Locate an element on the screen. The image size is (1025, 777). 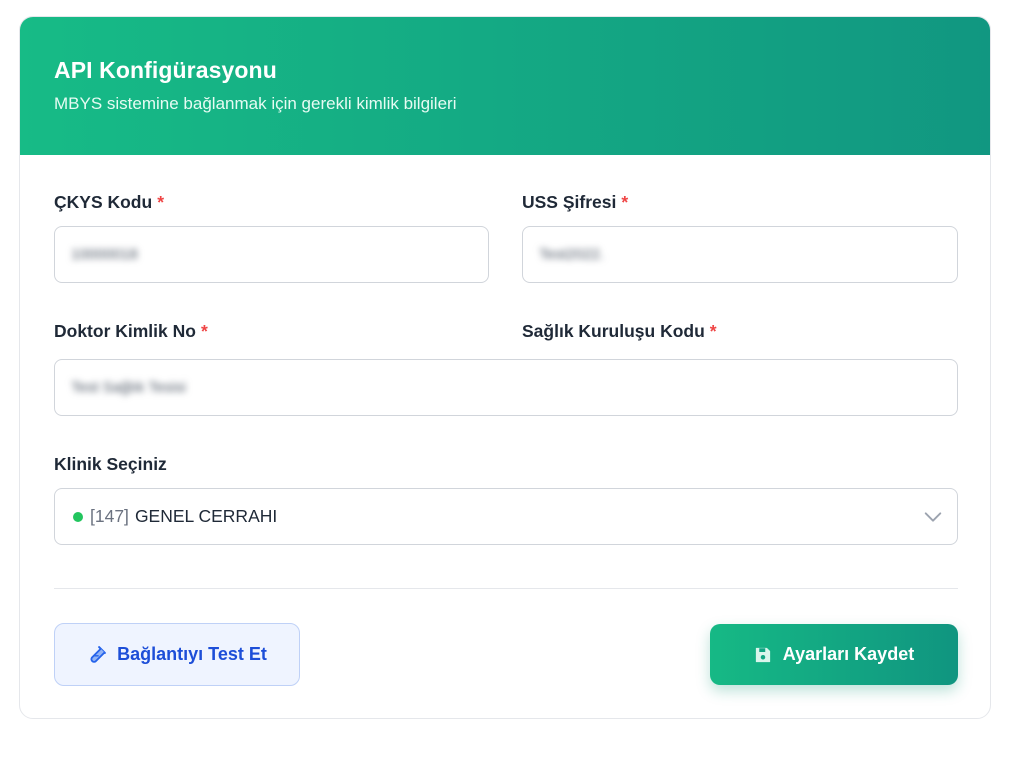
clinic-name: GENEL CERRAHI is located at coordinates (206, 516).